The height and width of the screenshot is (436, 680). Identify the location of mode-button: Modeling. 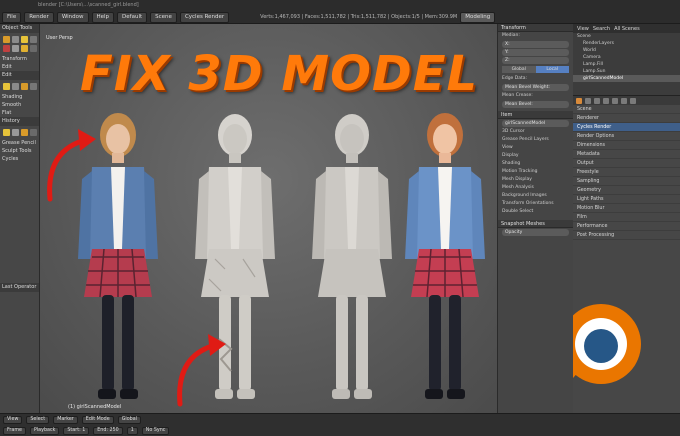
(478, 17).